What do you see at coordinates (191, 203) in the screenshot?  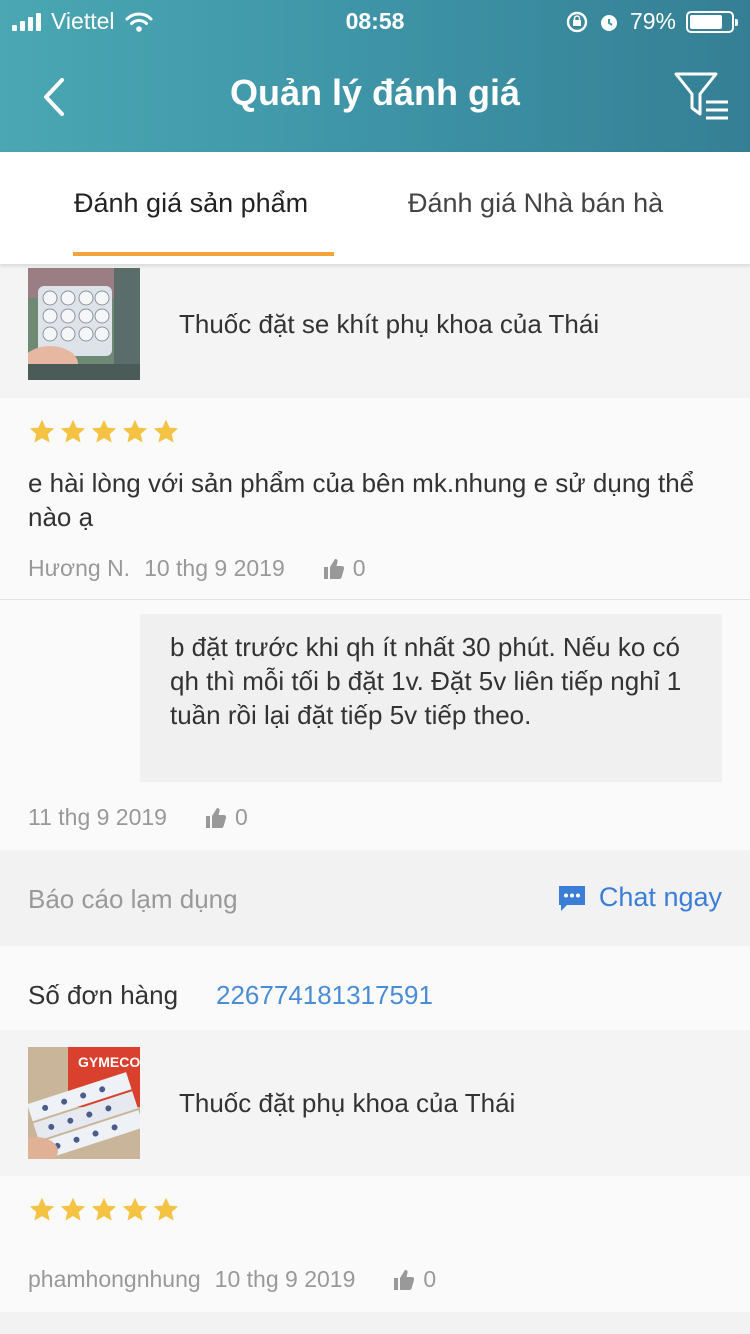 I see `tab-product-reviews: Đánh giá sản phẩm` at bounding box center [191, 203].